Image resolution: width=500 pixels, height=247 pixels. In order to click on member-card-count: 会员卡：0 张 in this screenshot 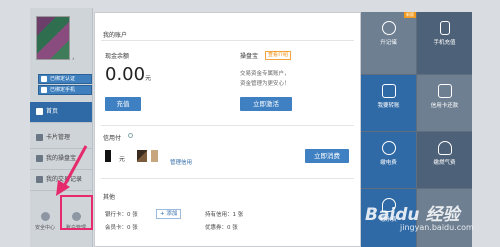, I will do `click(121, 228)`.